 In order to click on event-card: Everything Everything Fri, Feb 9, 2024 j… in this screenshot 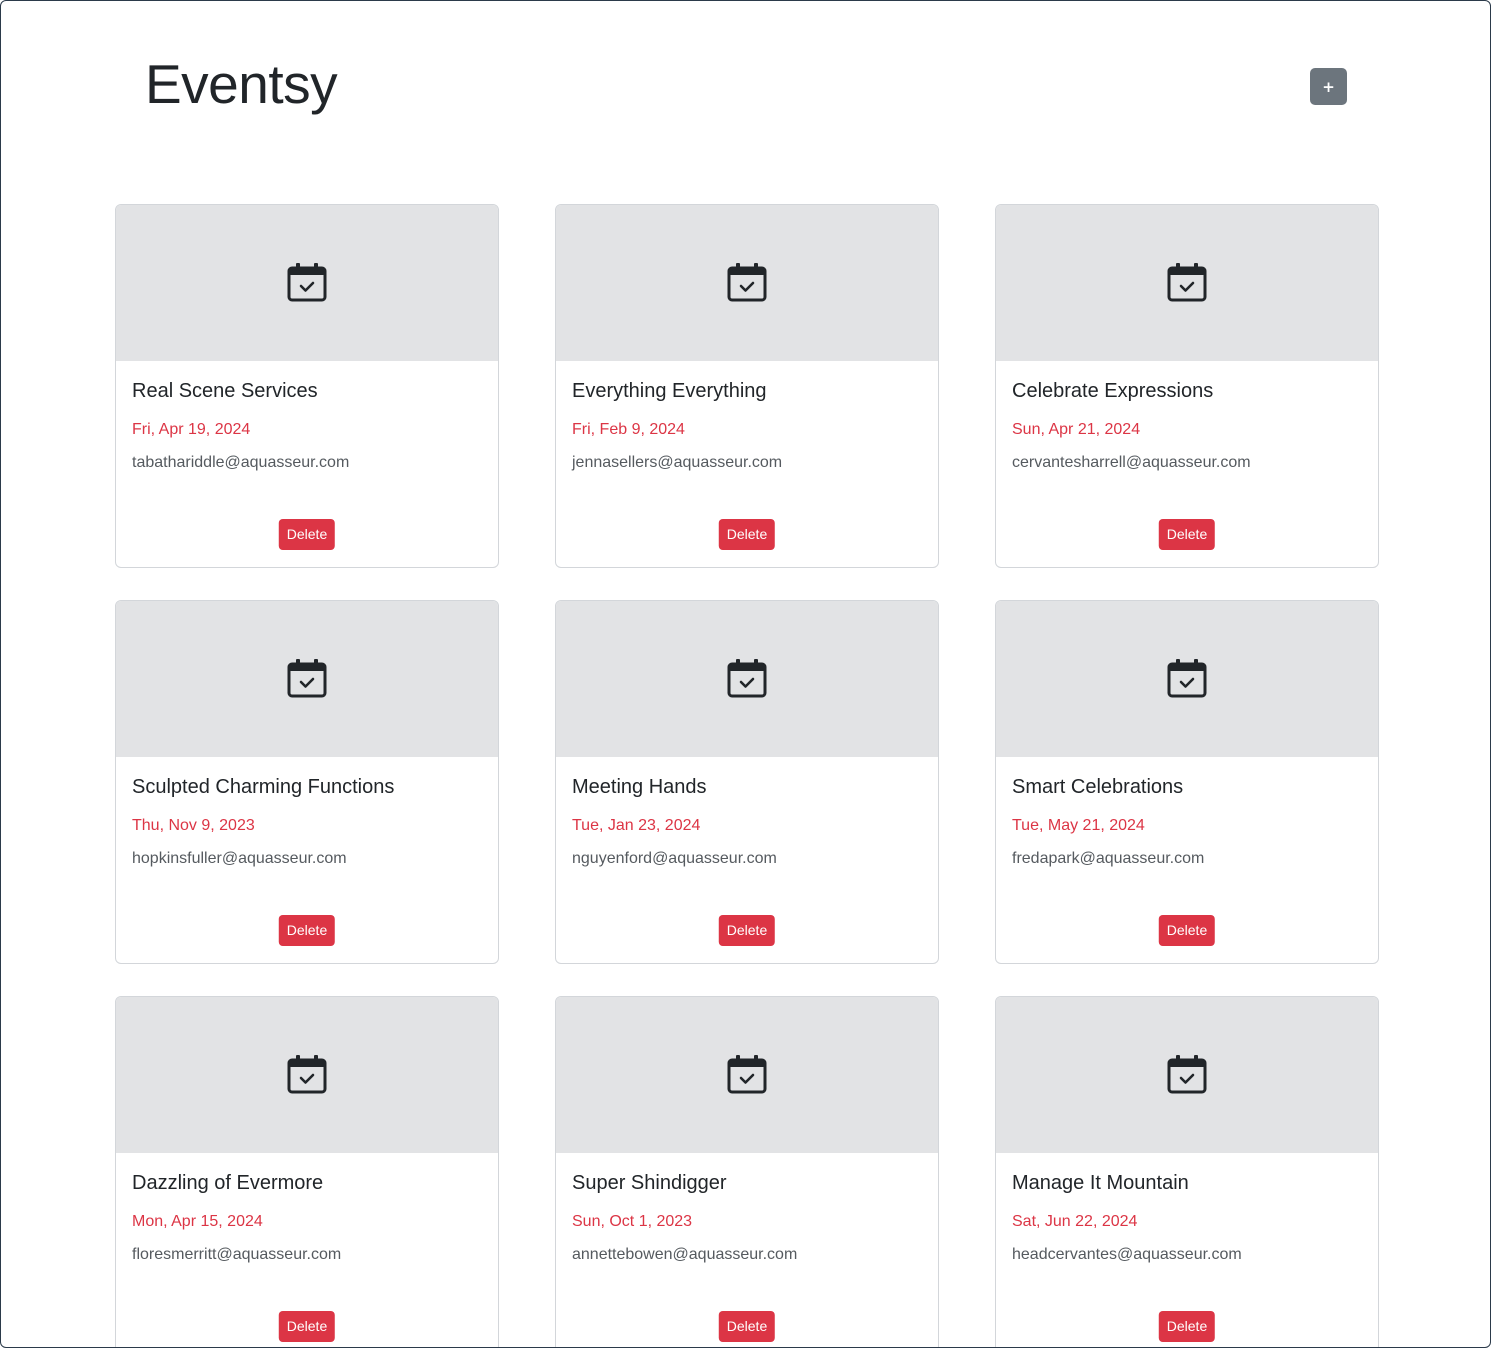, I will do `click(747, 386)`.